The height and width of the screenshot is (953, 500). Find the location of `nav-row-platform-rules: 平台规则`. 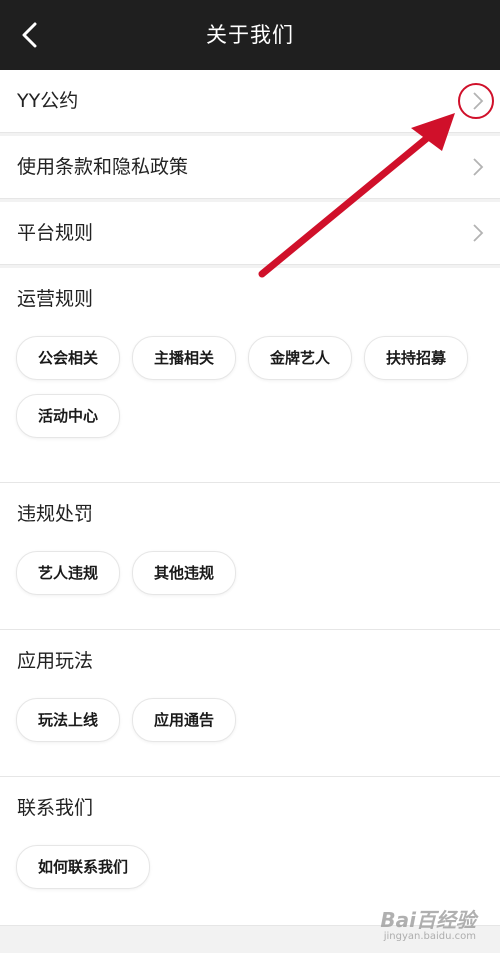

nav-row-platform-rules: 平台规则 is located at coordinates (250, 233).